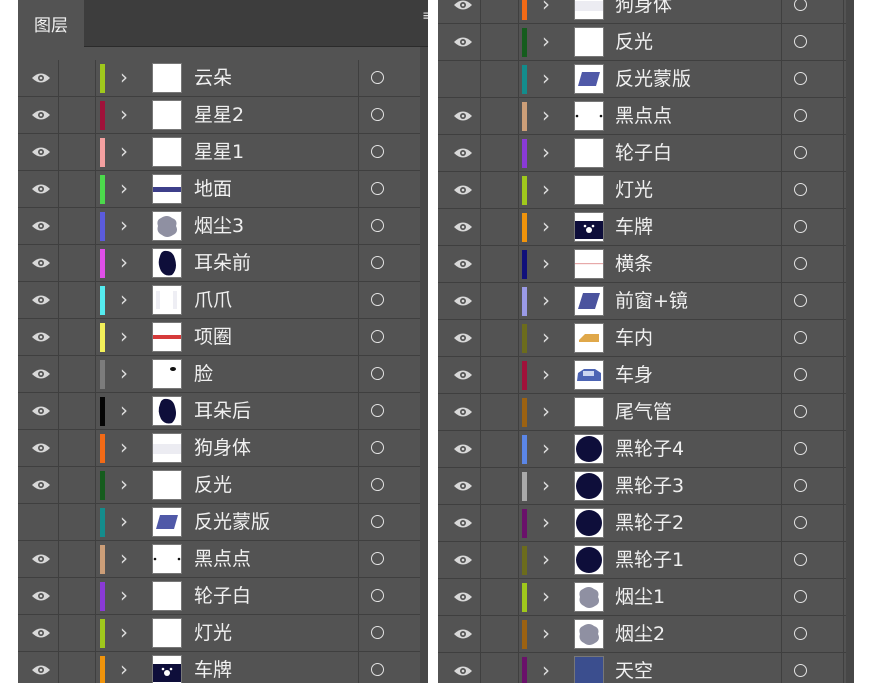 The width and height of the screenshot is (870, 683). I want to click on layer-row: › 烟尘3, so click(223, 226).